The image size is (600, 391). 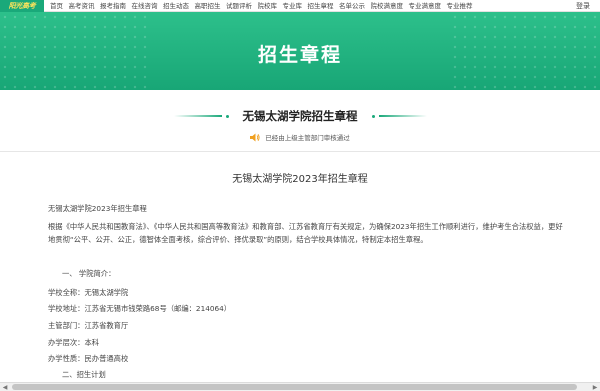 I want to click on nav-item-news: 高考资讯, so click(x=82, y=6).